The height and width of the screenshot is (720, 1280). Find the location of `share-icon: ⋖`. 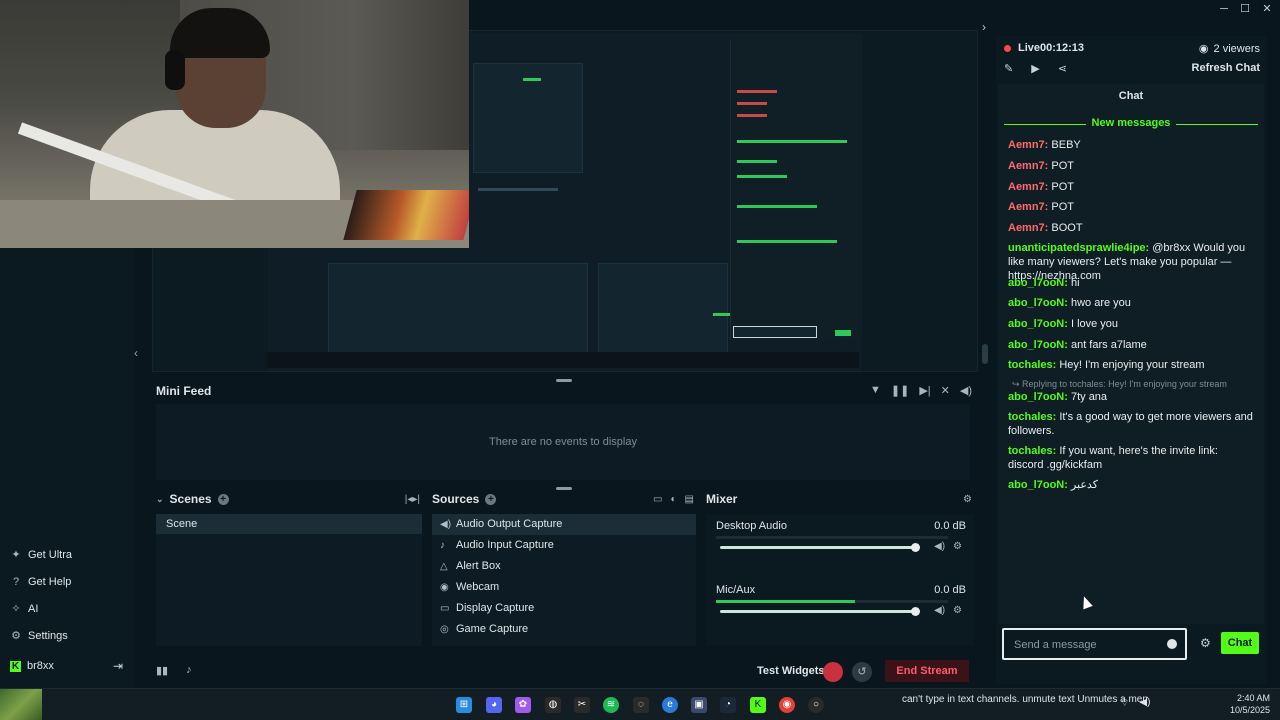

share-icon: ⋖ is located at coordinates (1062, 68).